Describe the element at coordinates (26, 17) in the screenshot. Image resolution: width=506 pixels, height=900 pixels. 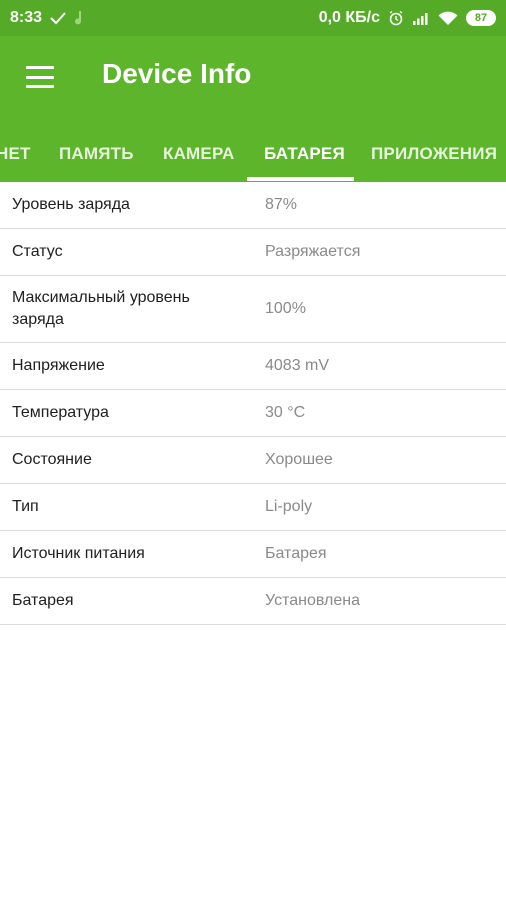
I see `status-time: 8:33` at that location.